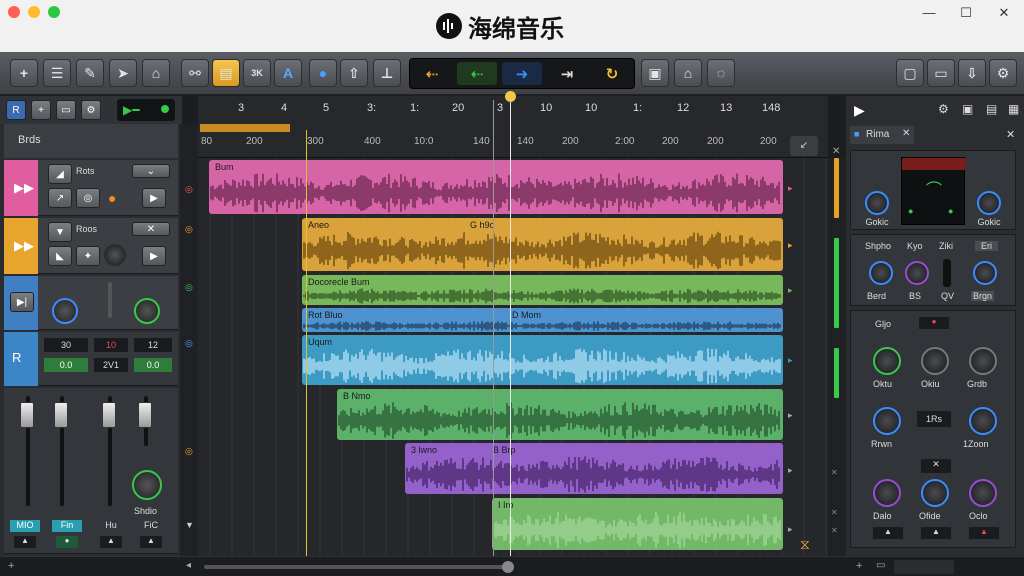 The width and height of the screenshot is (1024, 576). I want to click on channel-label-3: Hu, so click(111, 526).